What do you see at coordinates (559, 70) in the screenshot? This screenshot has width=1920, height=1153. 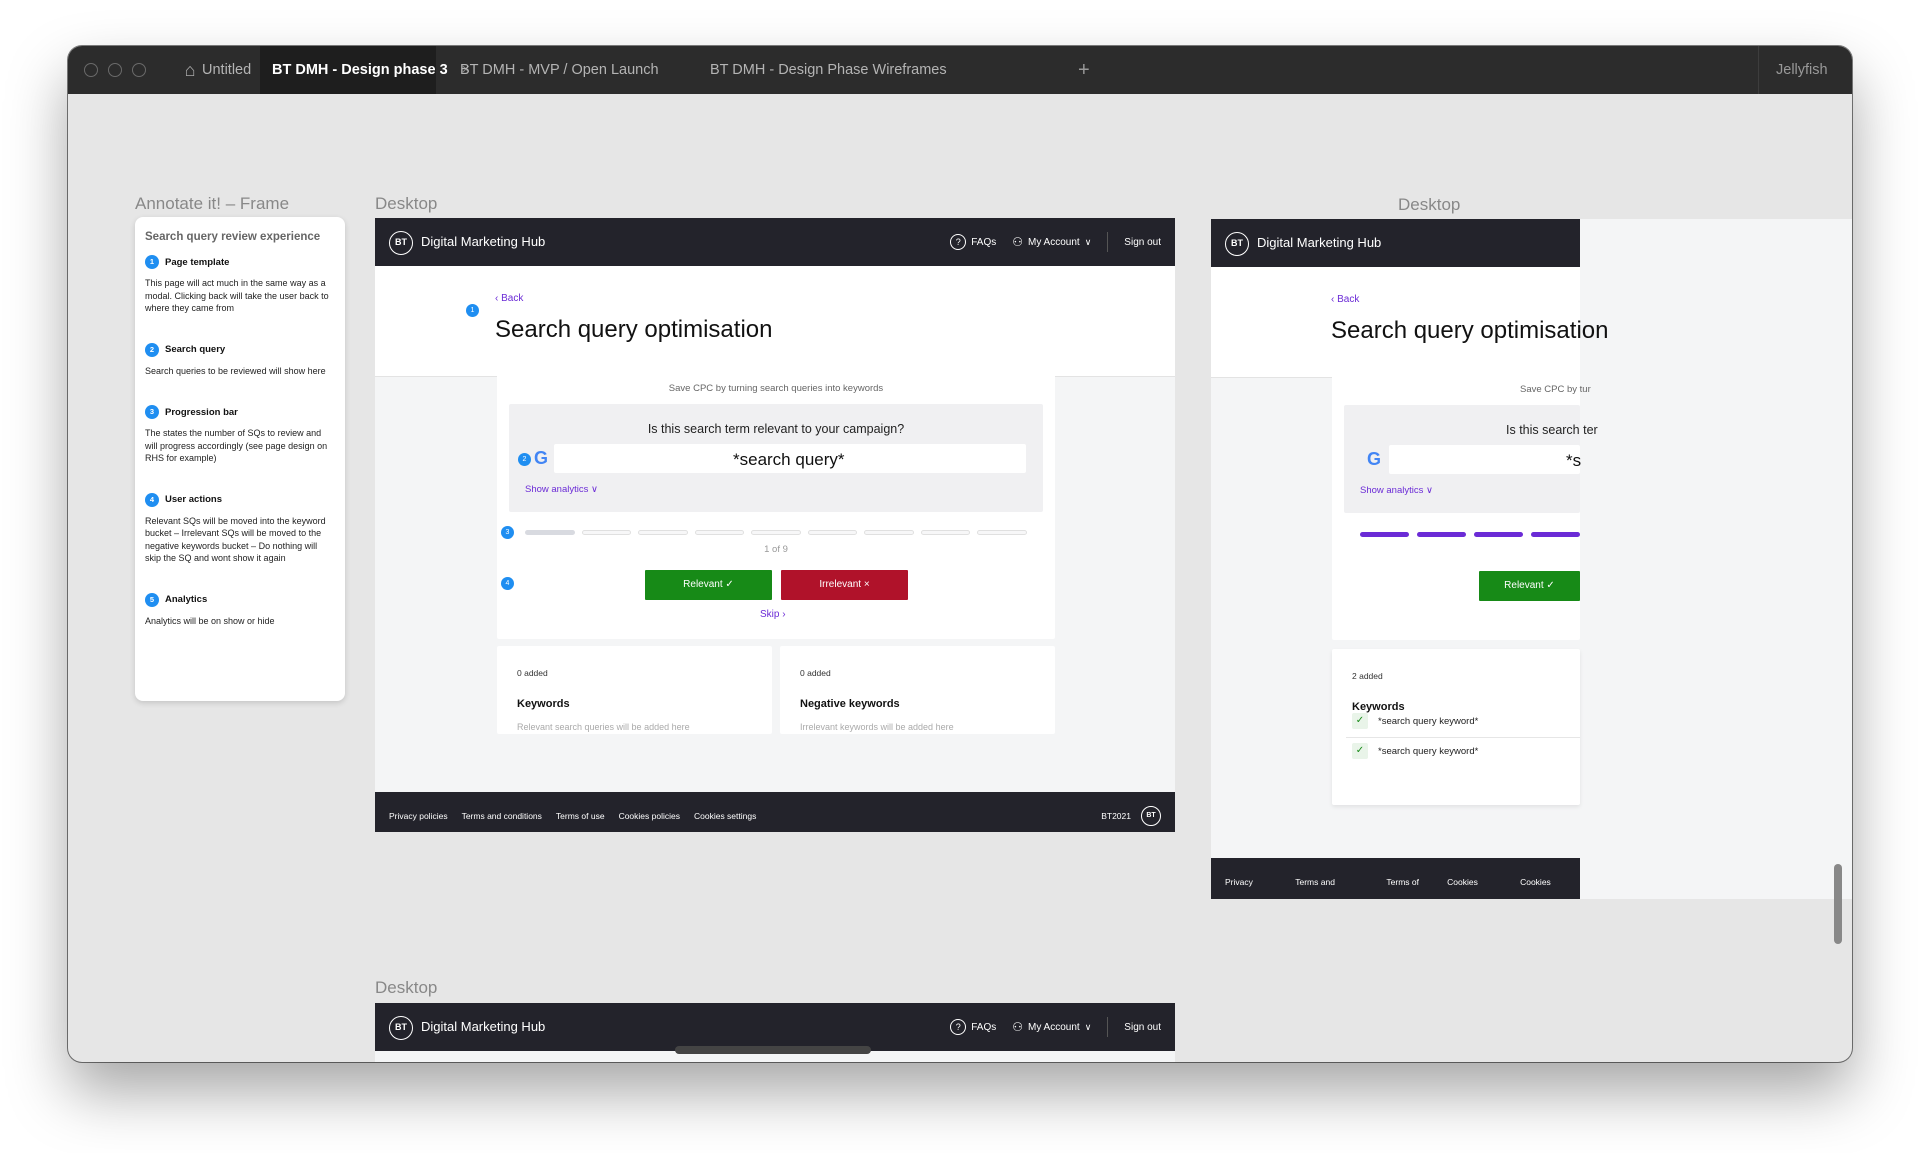 I see `tab-mvp-open-launch: BT DMH - MVP / Open Launch` at bounding box center [559, 70].